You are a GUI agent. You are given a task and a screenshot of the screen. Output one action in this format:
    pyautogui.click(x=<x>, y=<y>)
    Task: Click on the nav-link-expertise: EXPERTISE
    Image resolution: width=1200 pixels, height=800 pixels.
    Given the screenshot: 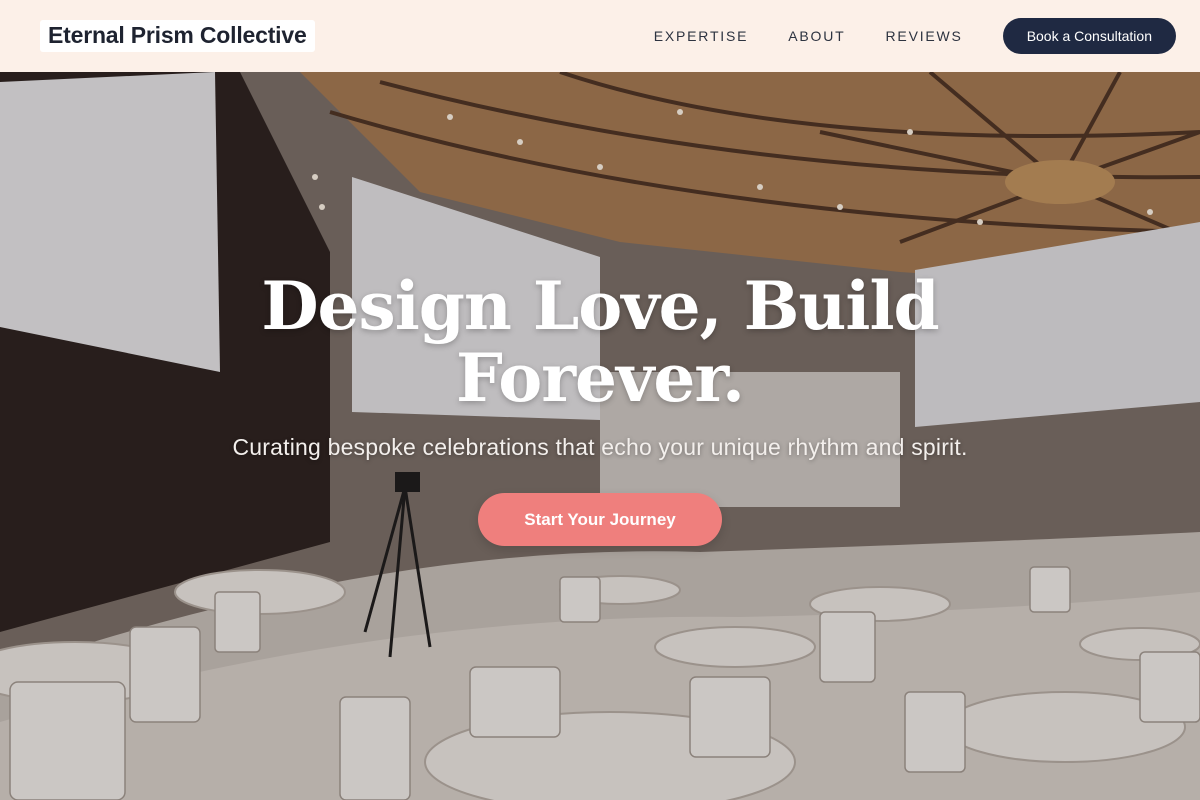 What is the action you would take?
    pyautogui.click(x=701, y=36)
    